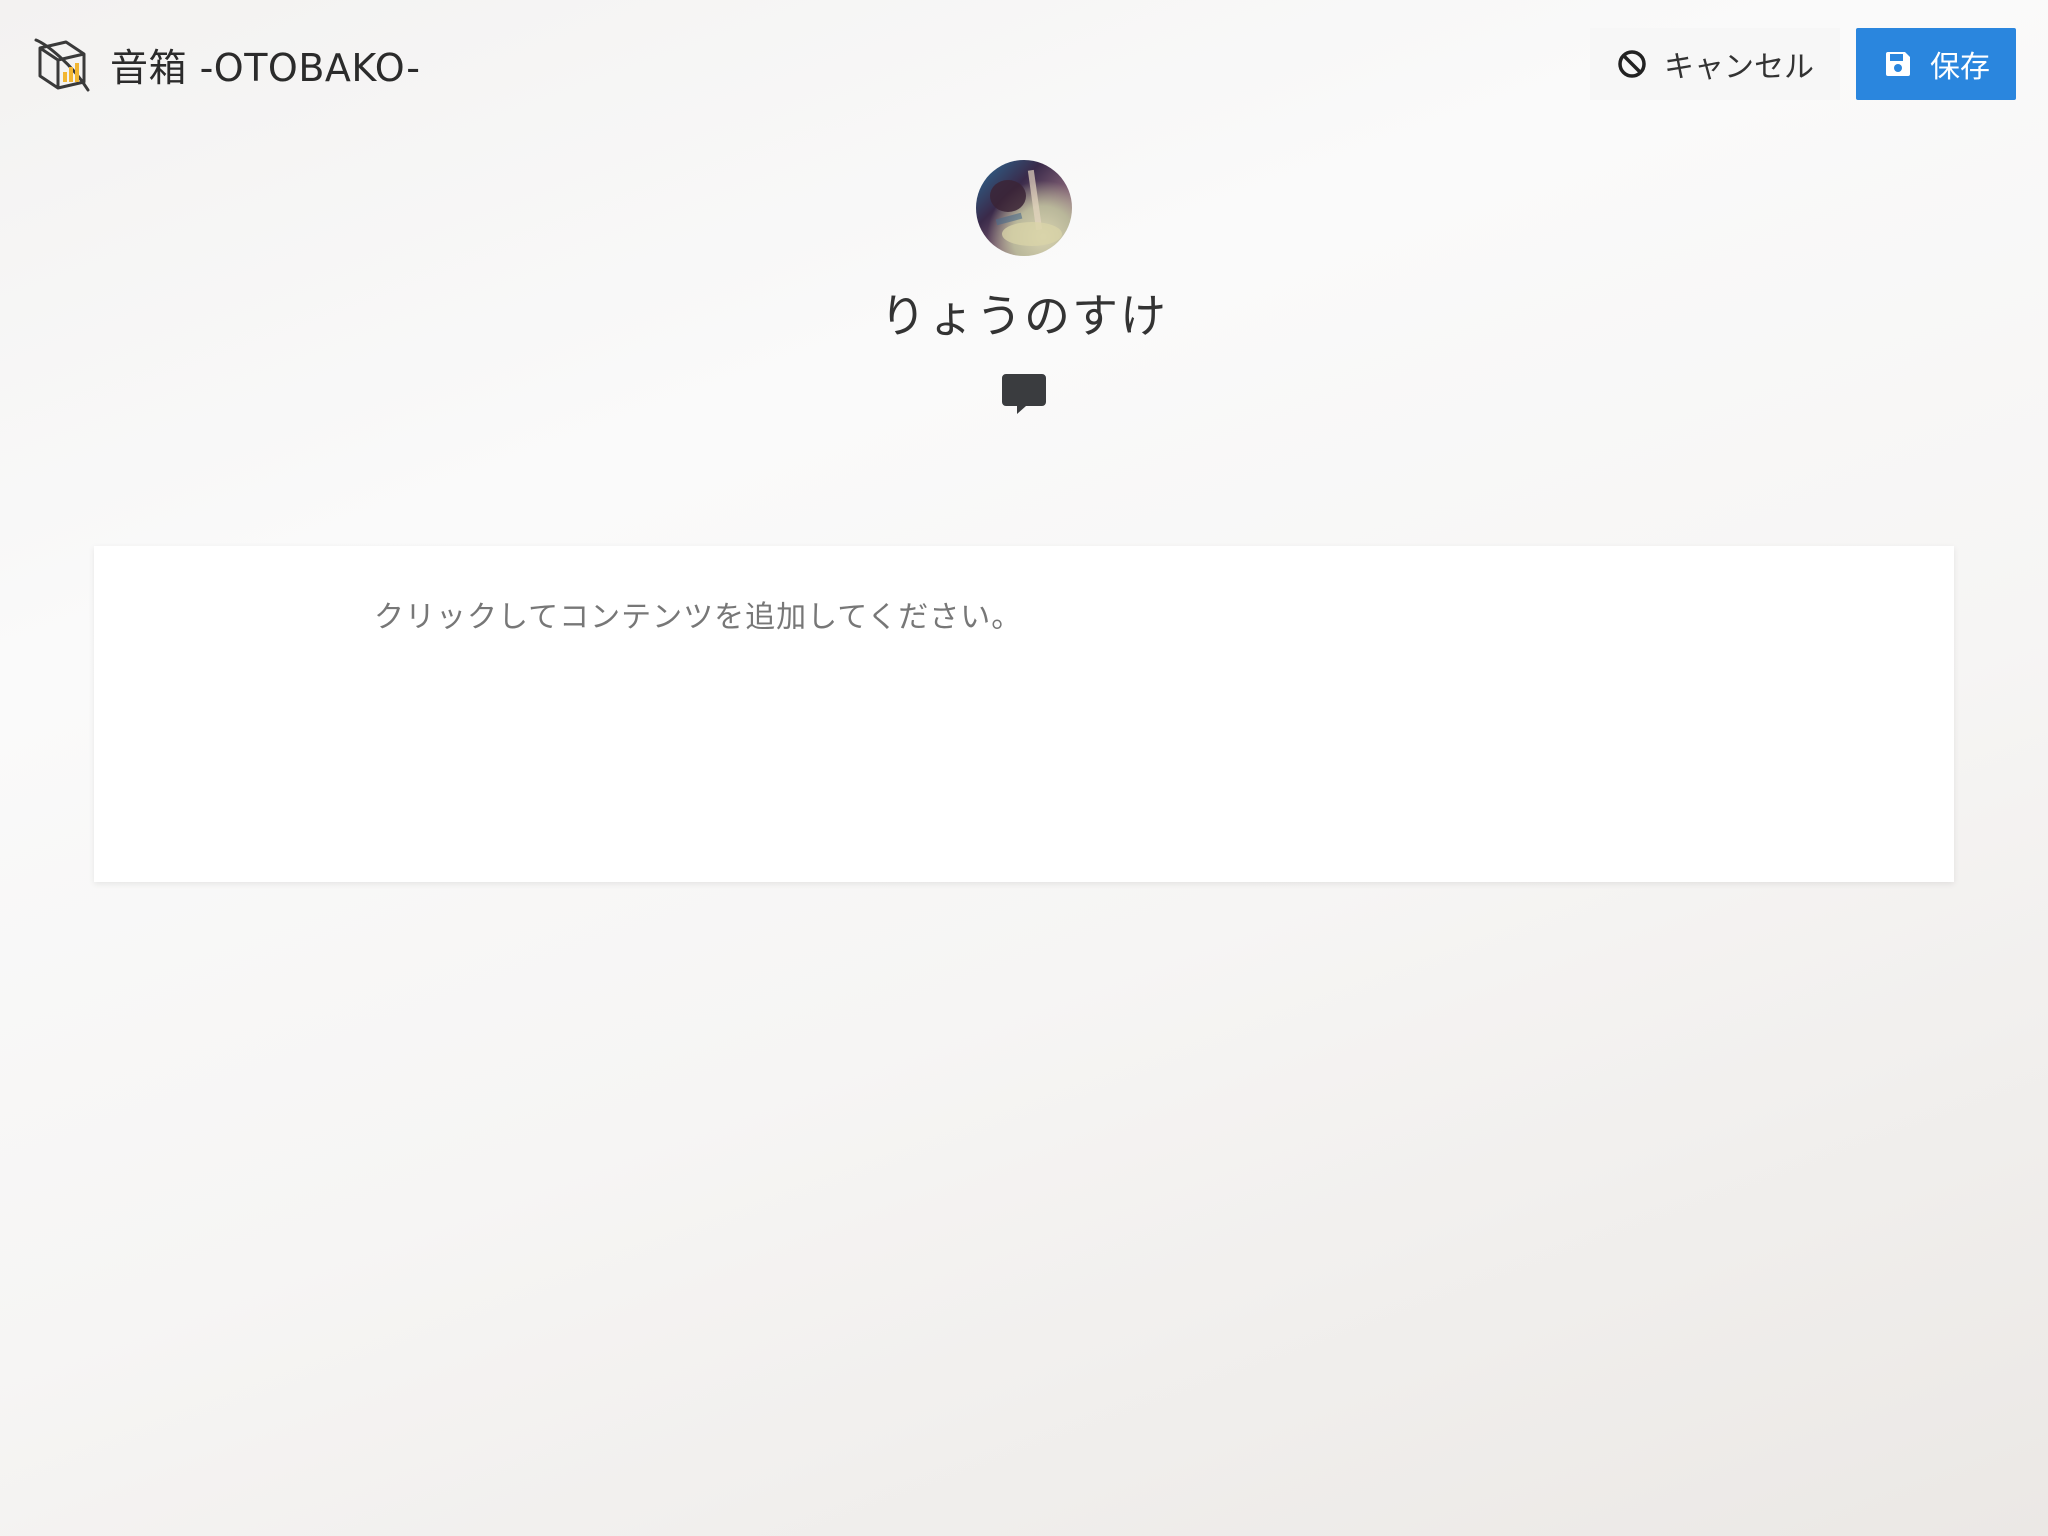 The image size is (2048, 1536). What do you see at coordinates (1739, 67) in the screenshot?
I see `cancel-button-label: キャンセル` at bounding box center [1739, 67].